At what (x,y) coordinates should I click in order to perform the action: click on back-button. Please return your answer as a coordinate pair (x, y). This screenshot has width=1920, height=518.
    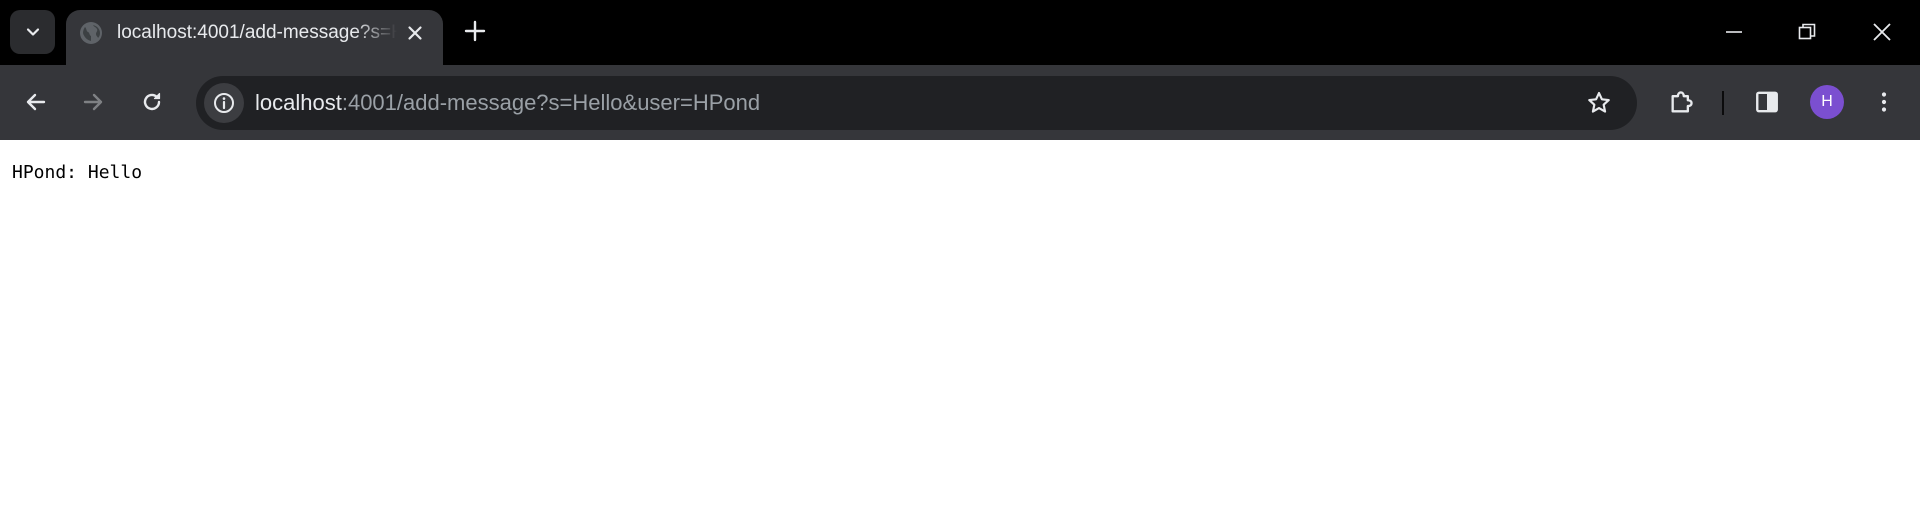
    Looking at the image, I should click on (36, 102).